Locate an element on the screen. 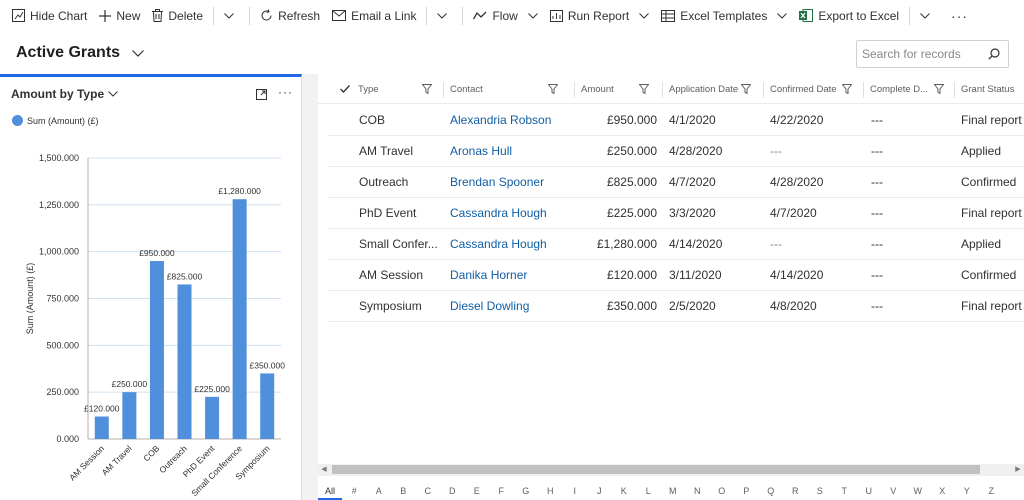  alpha-filter-letter: W is located at coordinates (918, 493).